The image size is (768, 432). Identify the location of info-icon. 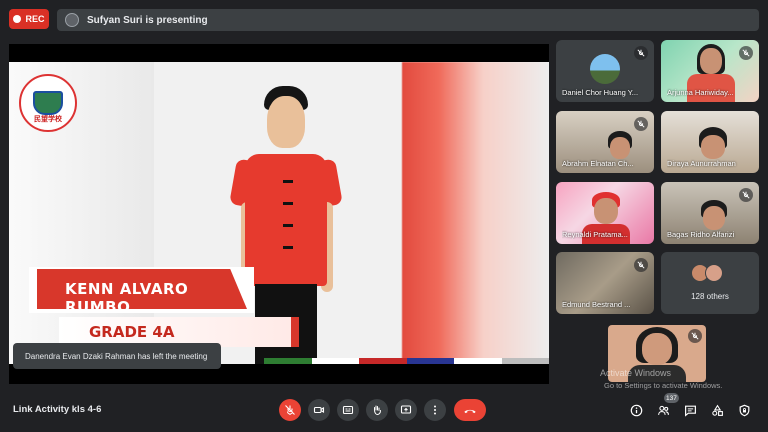
(636, 410).